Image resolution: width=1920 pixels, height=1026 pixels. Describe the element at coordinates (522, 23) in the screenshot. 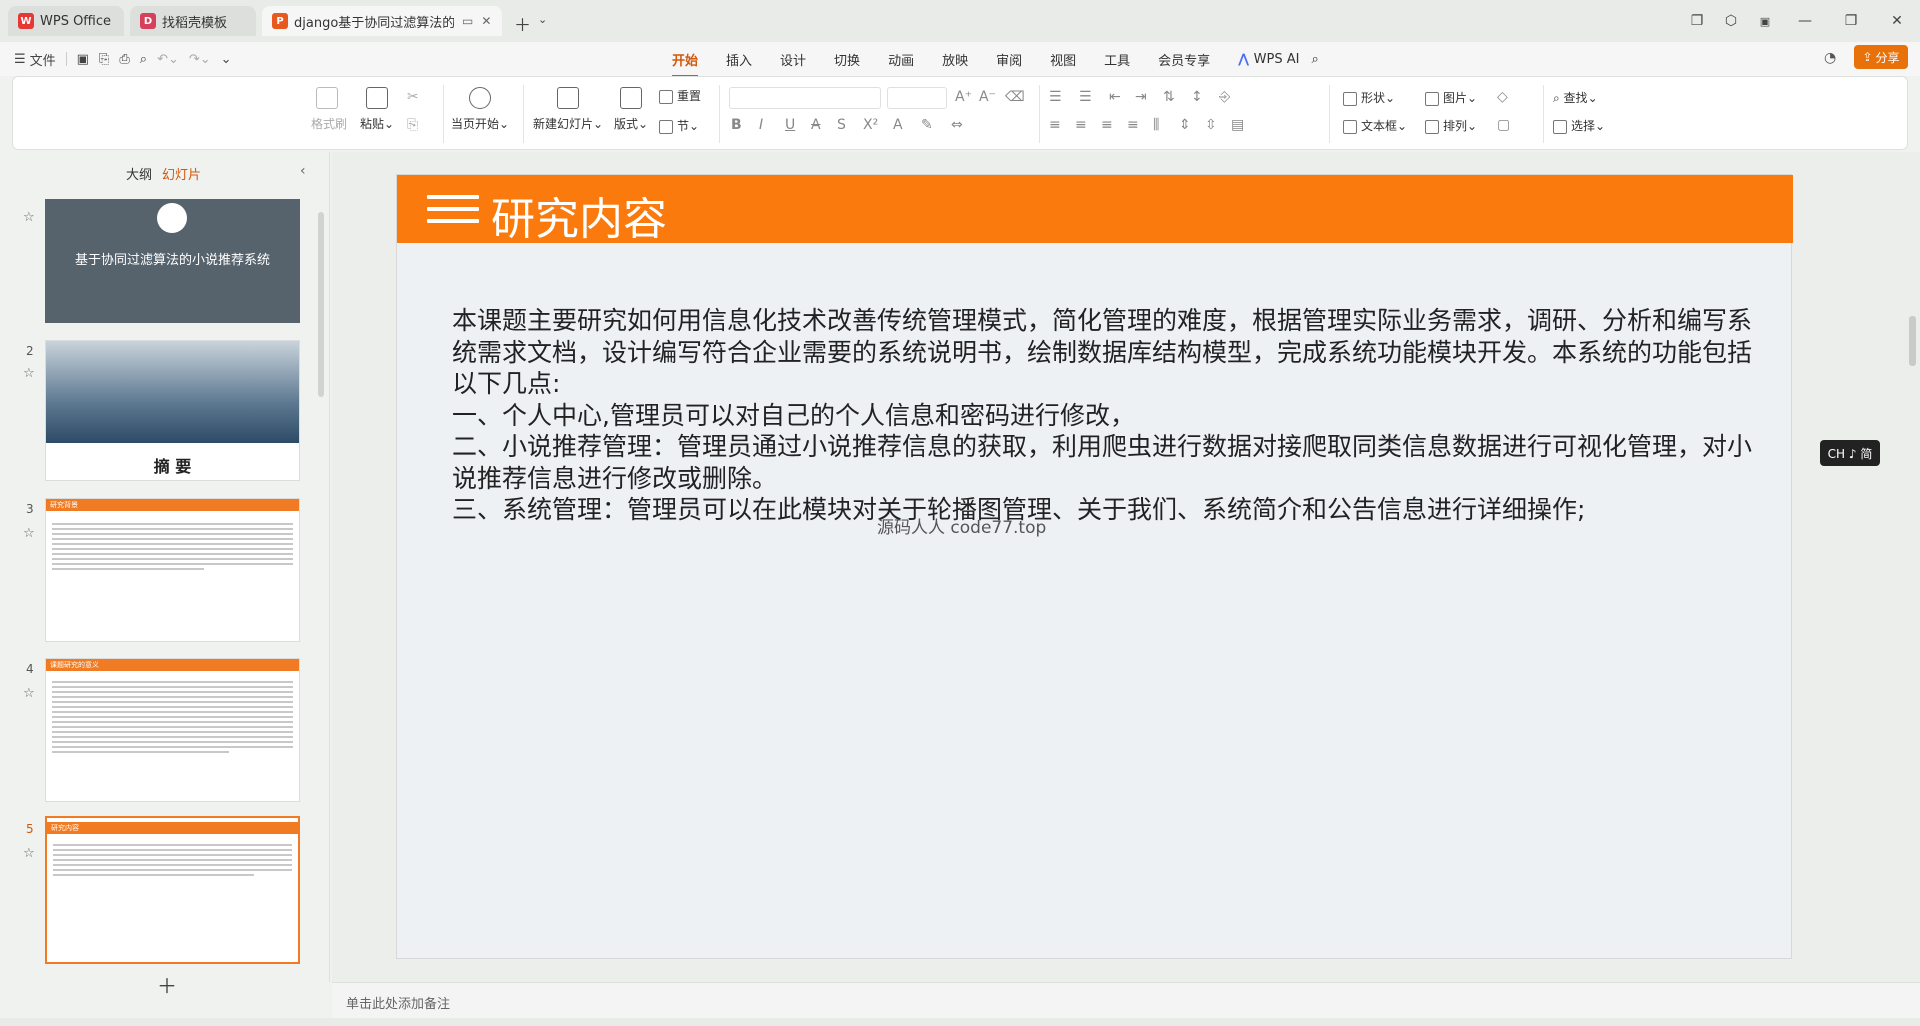

I see `new-tab-button: ＋` at that location.